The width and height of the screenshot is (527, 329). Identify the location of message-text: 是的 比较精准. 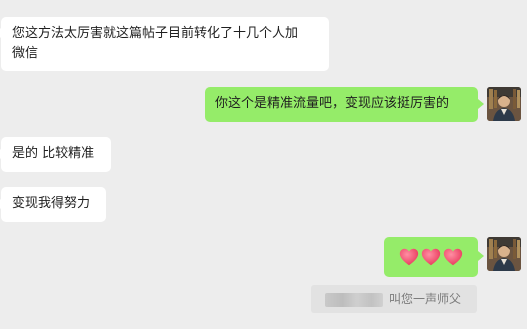
(53, 153).